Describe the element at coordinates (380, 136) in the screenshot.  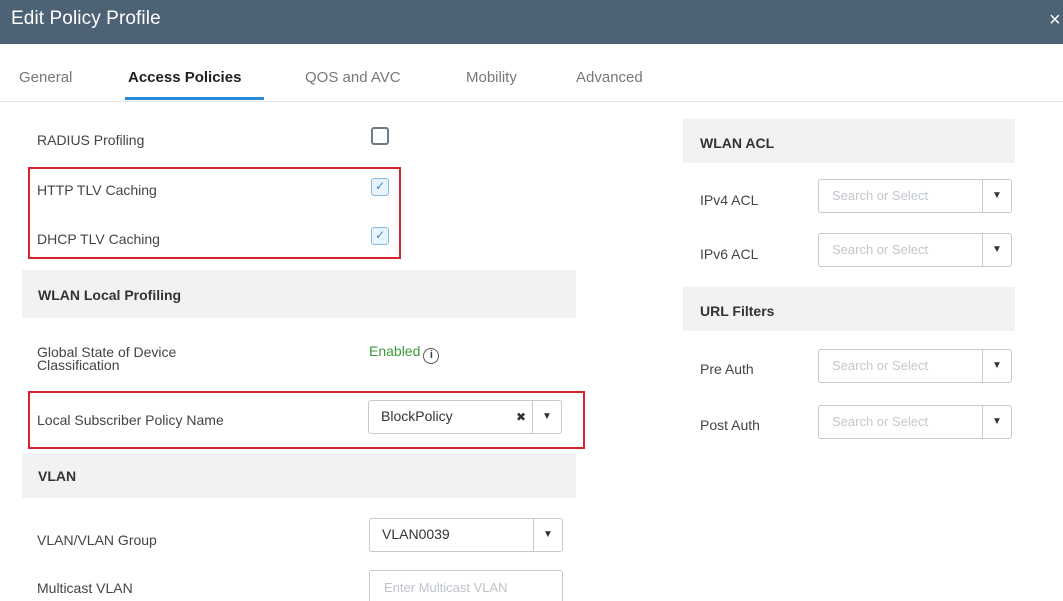
I see `radius-profiling-checkbox` at that location.